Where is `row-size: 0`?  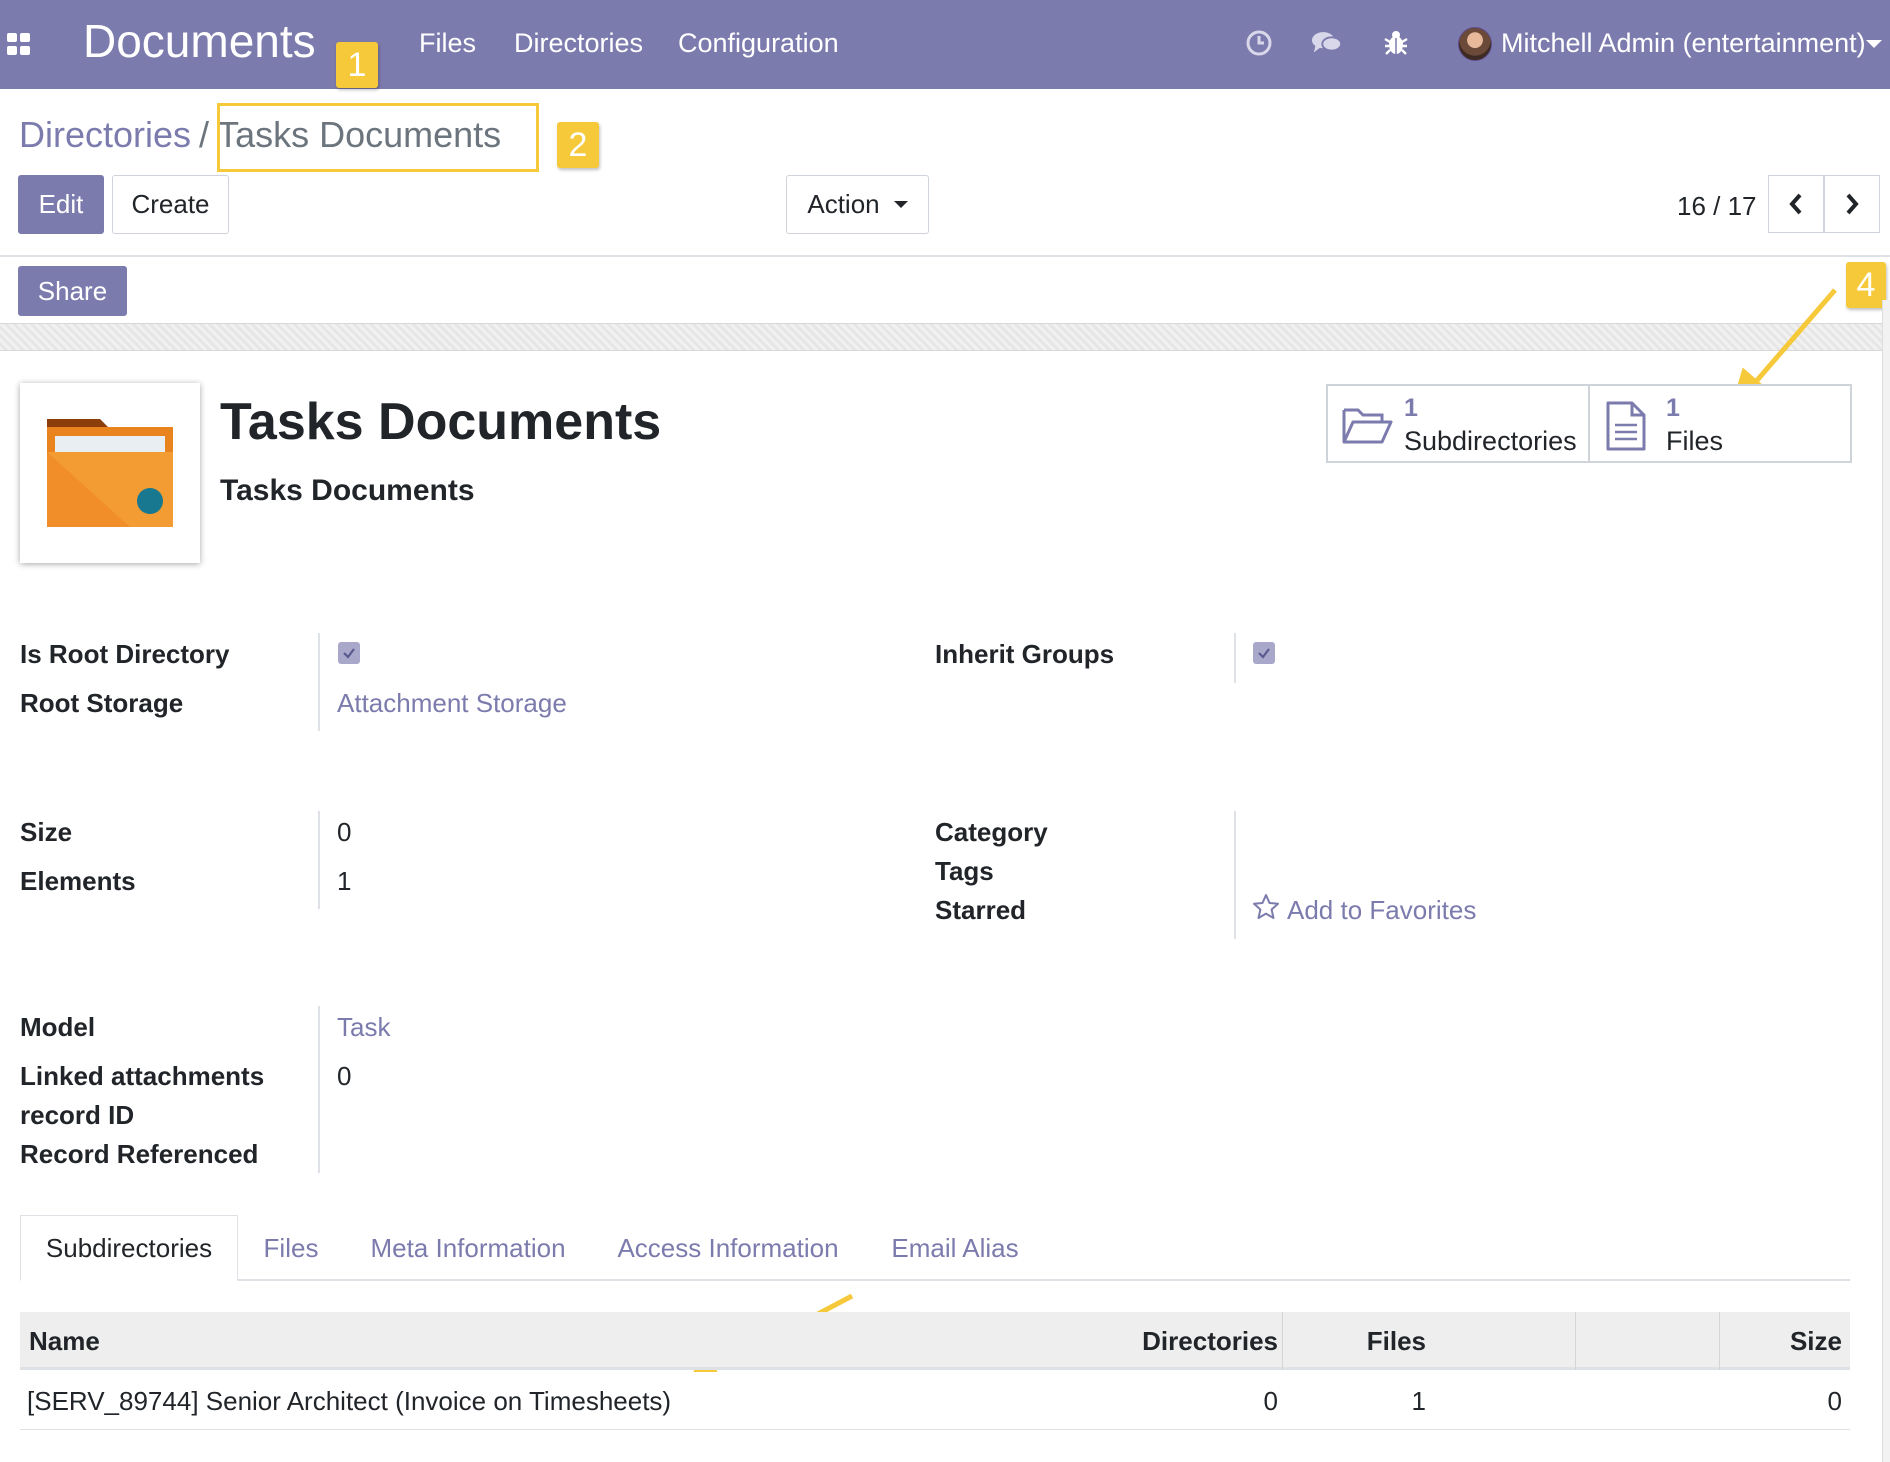 row-size: 0 is located at coordinates (1834, 1401).